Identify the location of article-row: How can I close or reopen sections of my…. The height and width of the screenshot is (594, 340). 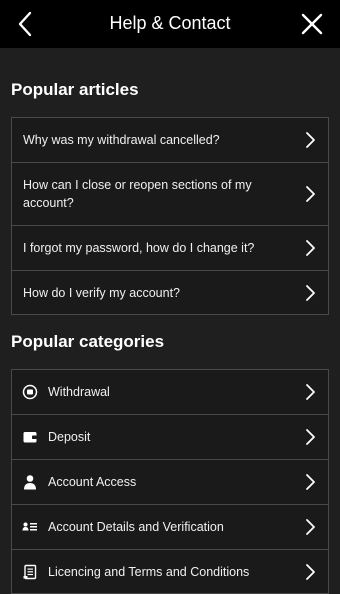
(170, 194).